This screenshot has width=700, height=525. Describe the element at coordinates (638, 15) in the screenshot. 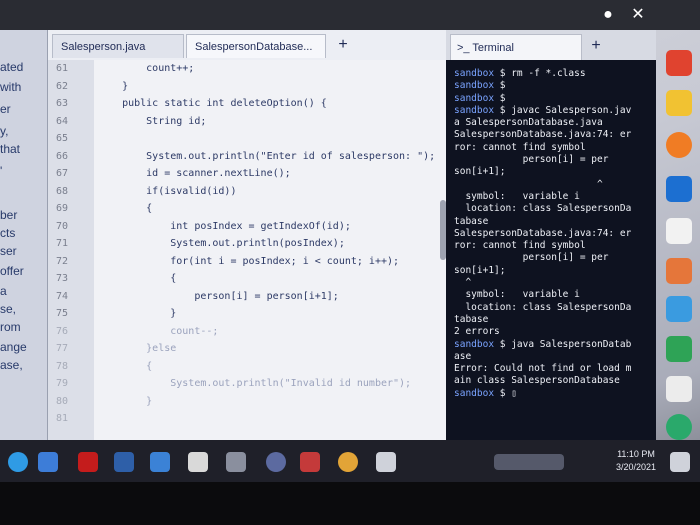

I see `close-icon: ✕` at that location.